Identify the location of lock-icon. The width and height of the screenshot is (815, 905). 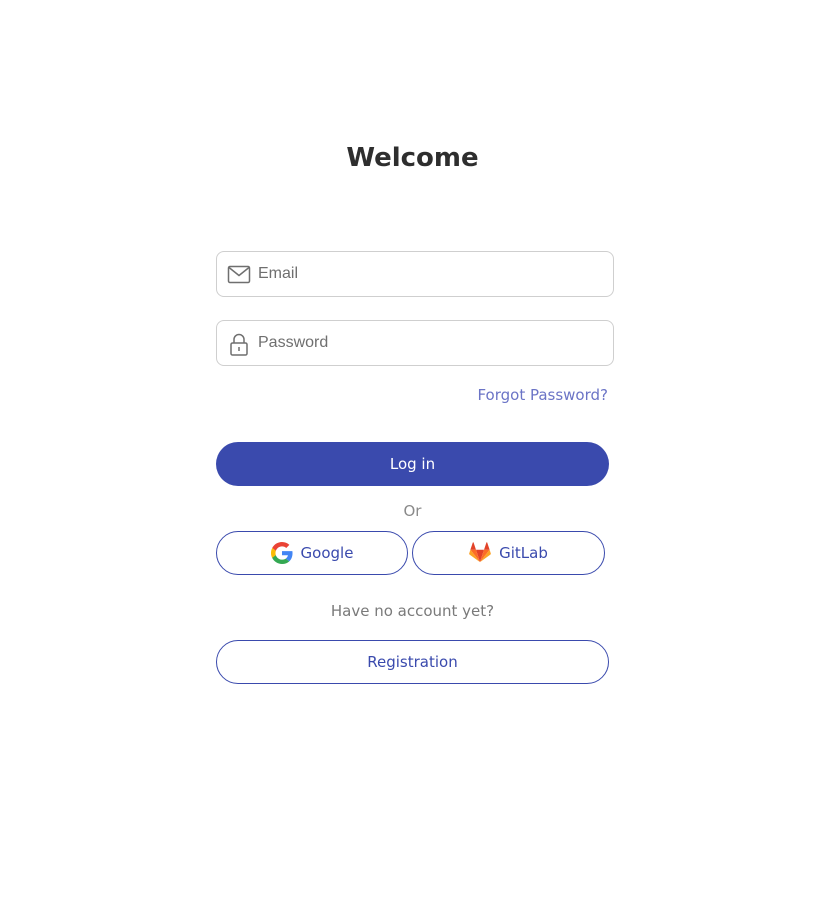
(239, 344).